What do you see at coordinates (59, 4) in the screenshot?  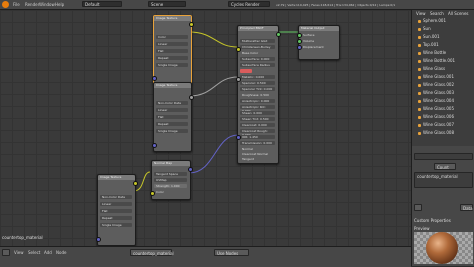 I see `menu-help: Help` at bounding box center [59, 4].